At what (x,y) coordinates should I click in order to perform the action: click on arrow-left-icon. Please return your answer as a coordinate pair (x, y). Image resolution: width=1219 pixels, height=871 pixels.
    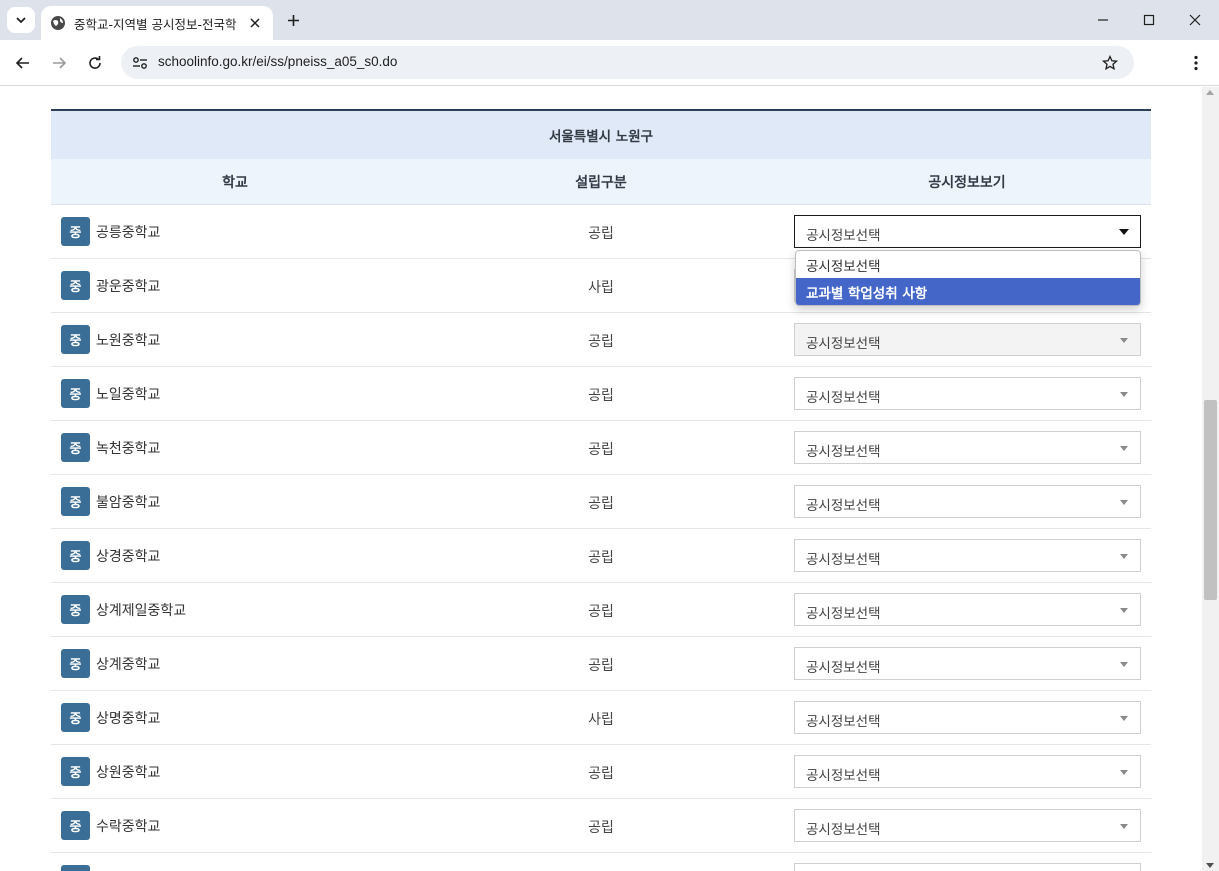
    Looking at the image, I should click on (22, 63).